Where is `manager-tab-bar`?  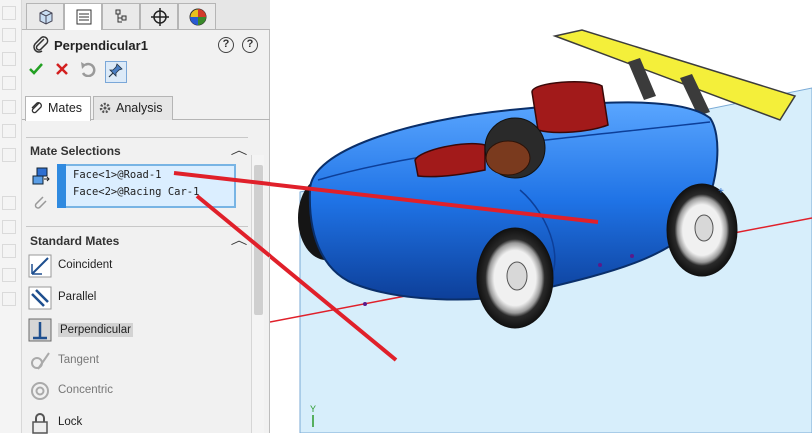
manager-tab-bar is located at coordinates (146, 15).